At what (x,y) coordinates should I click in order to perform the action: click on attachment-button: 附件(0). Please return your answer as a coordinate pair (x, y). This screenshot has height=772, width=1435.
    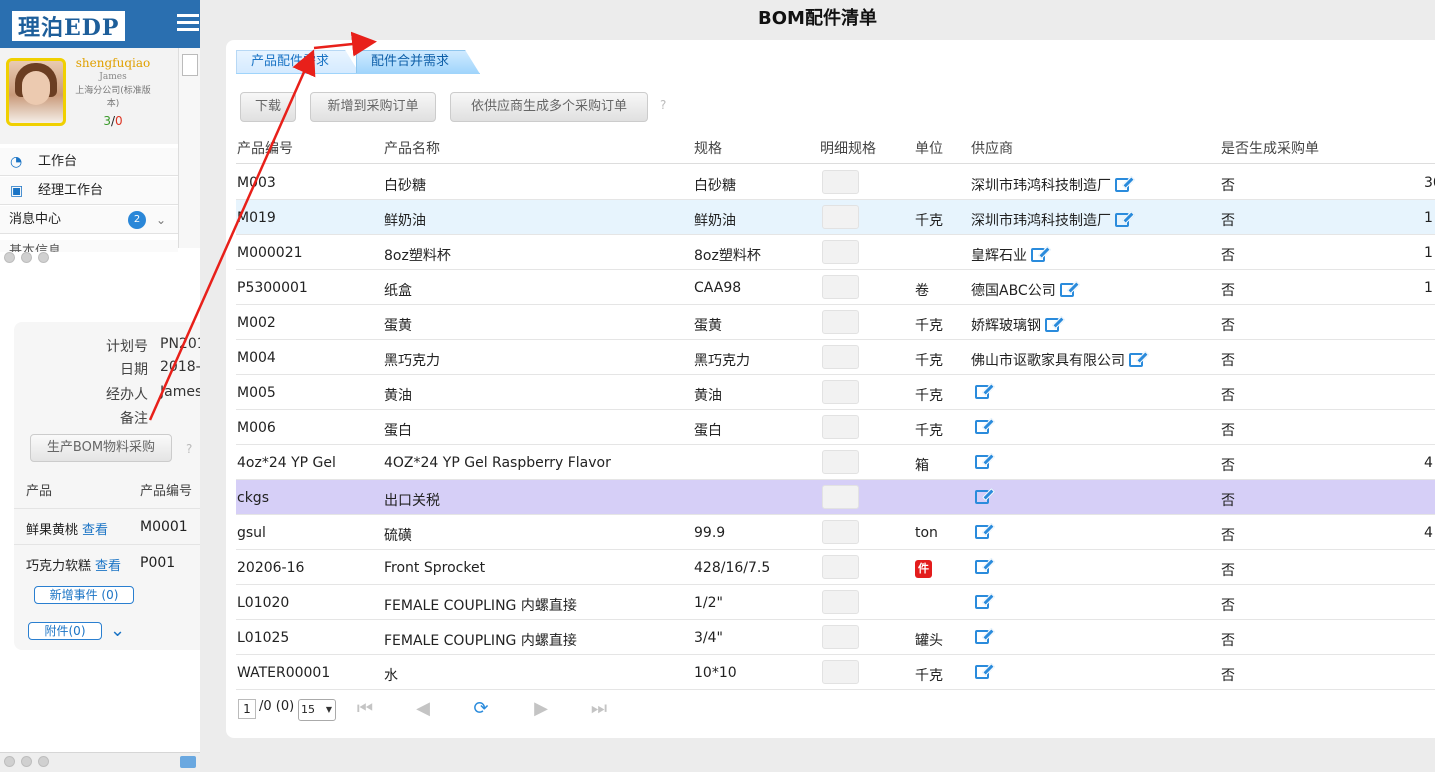
    Looking at the image, I should click on (65, 631).